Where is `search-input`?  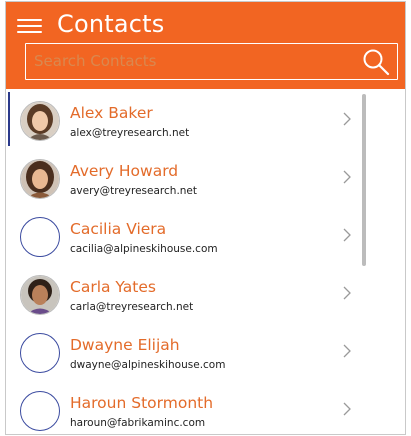
search-input is located at coordinates (190, 61).